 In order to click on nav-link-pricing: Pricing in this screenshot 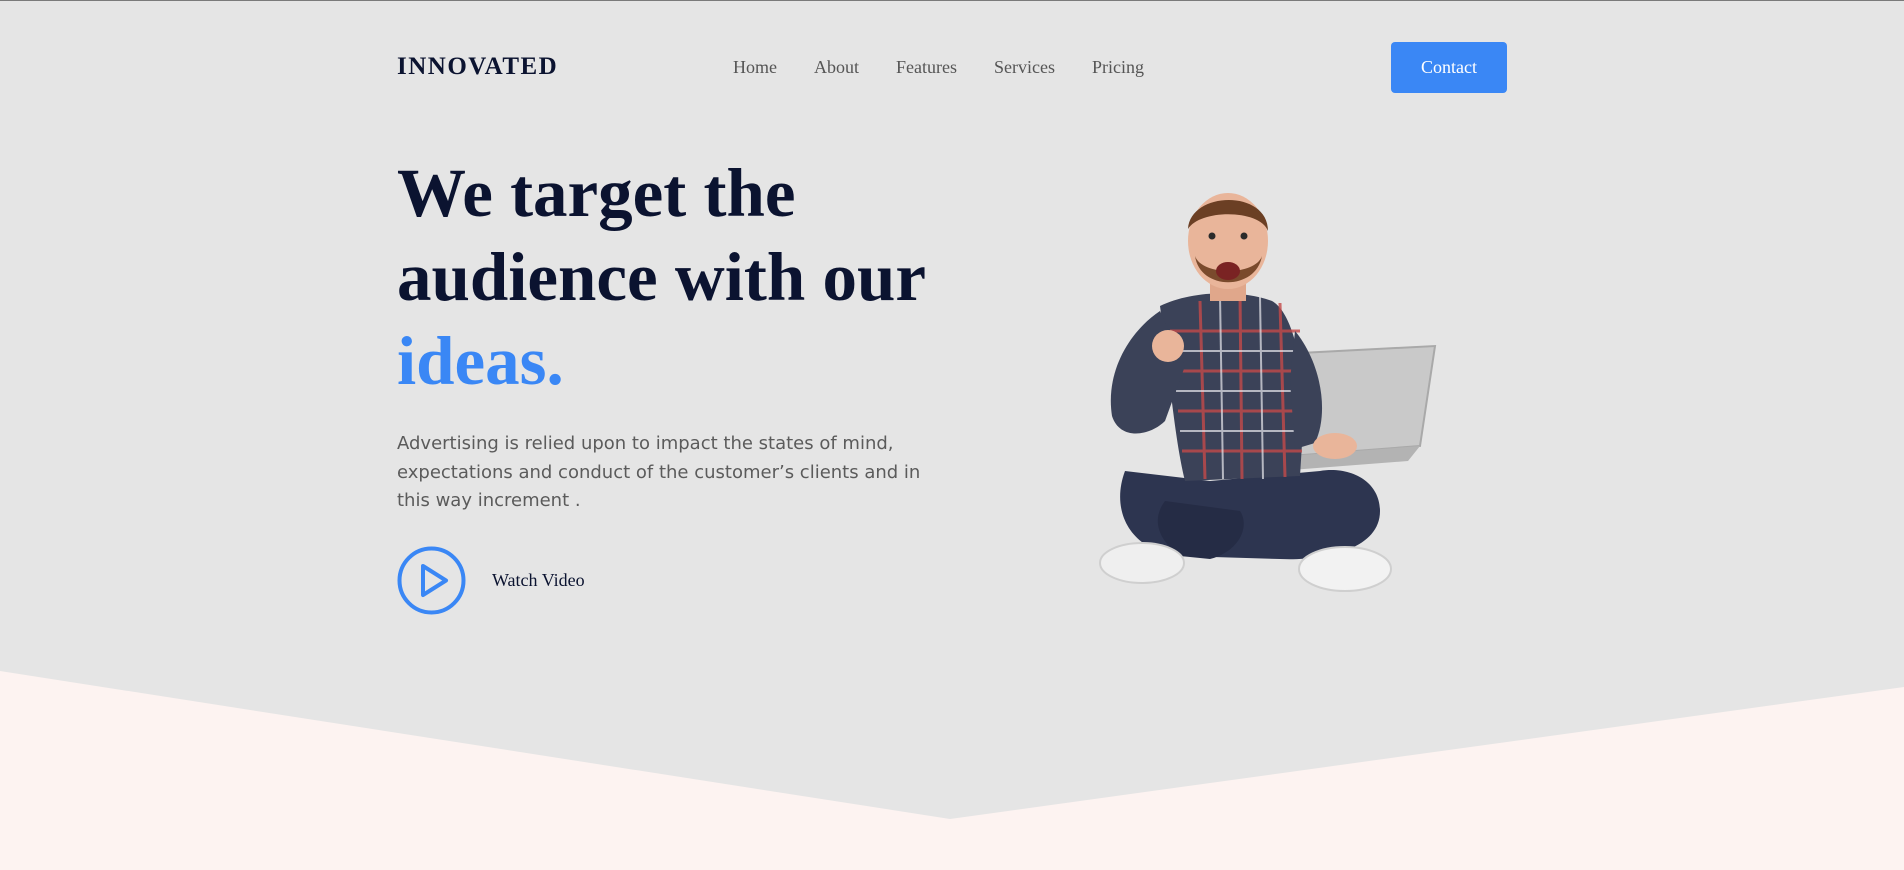, I will do `click(1118, 67)`.